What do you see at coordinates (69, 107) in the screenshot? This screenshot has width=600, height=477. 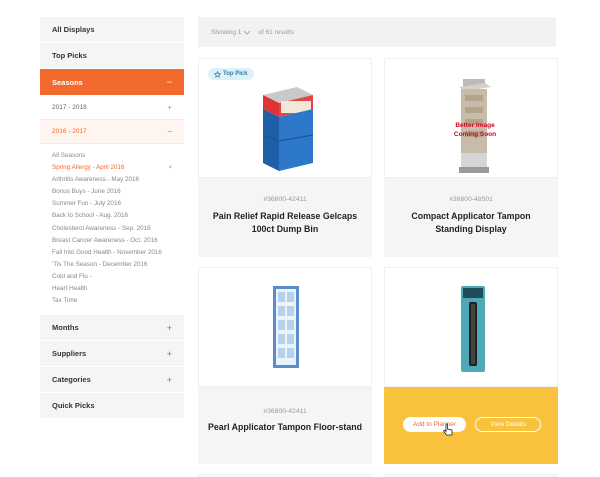 I see `year-label: 2017 - 2018` at bounding box center [69, 107].